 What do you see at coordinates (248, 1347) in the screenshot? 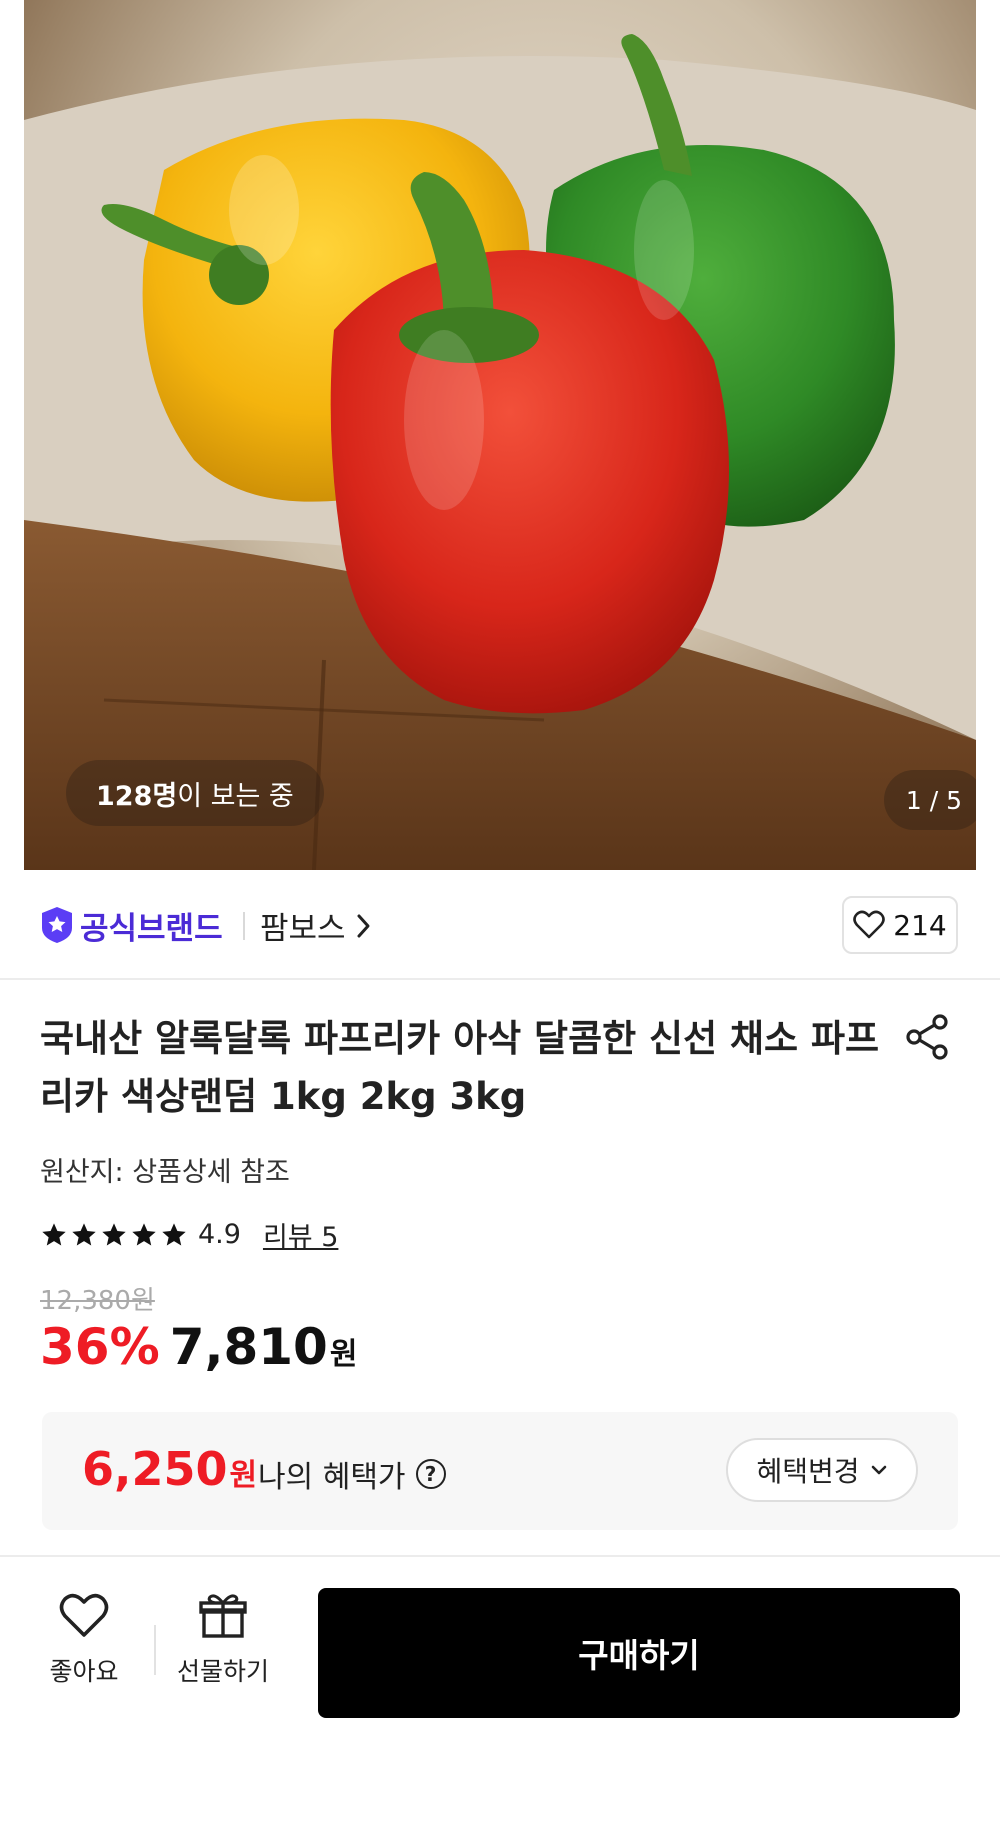
I see `sale-price: 7,810` at bounding box center [248, 1347].